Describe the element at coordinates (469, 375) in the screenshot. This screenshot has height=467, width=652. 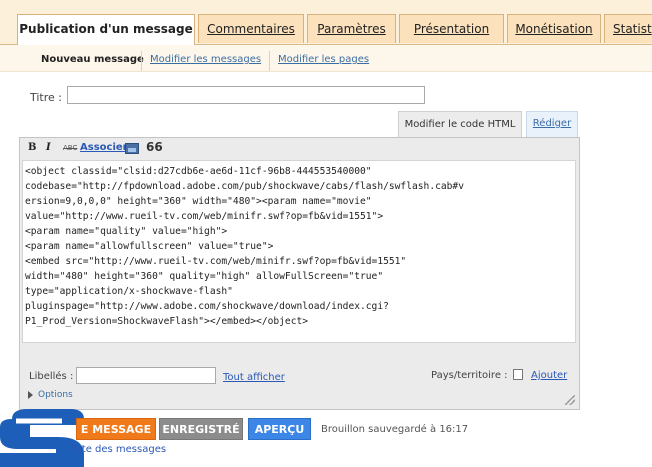
I see `location-label: Pays/territoire :` at that location.